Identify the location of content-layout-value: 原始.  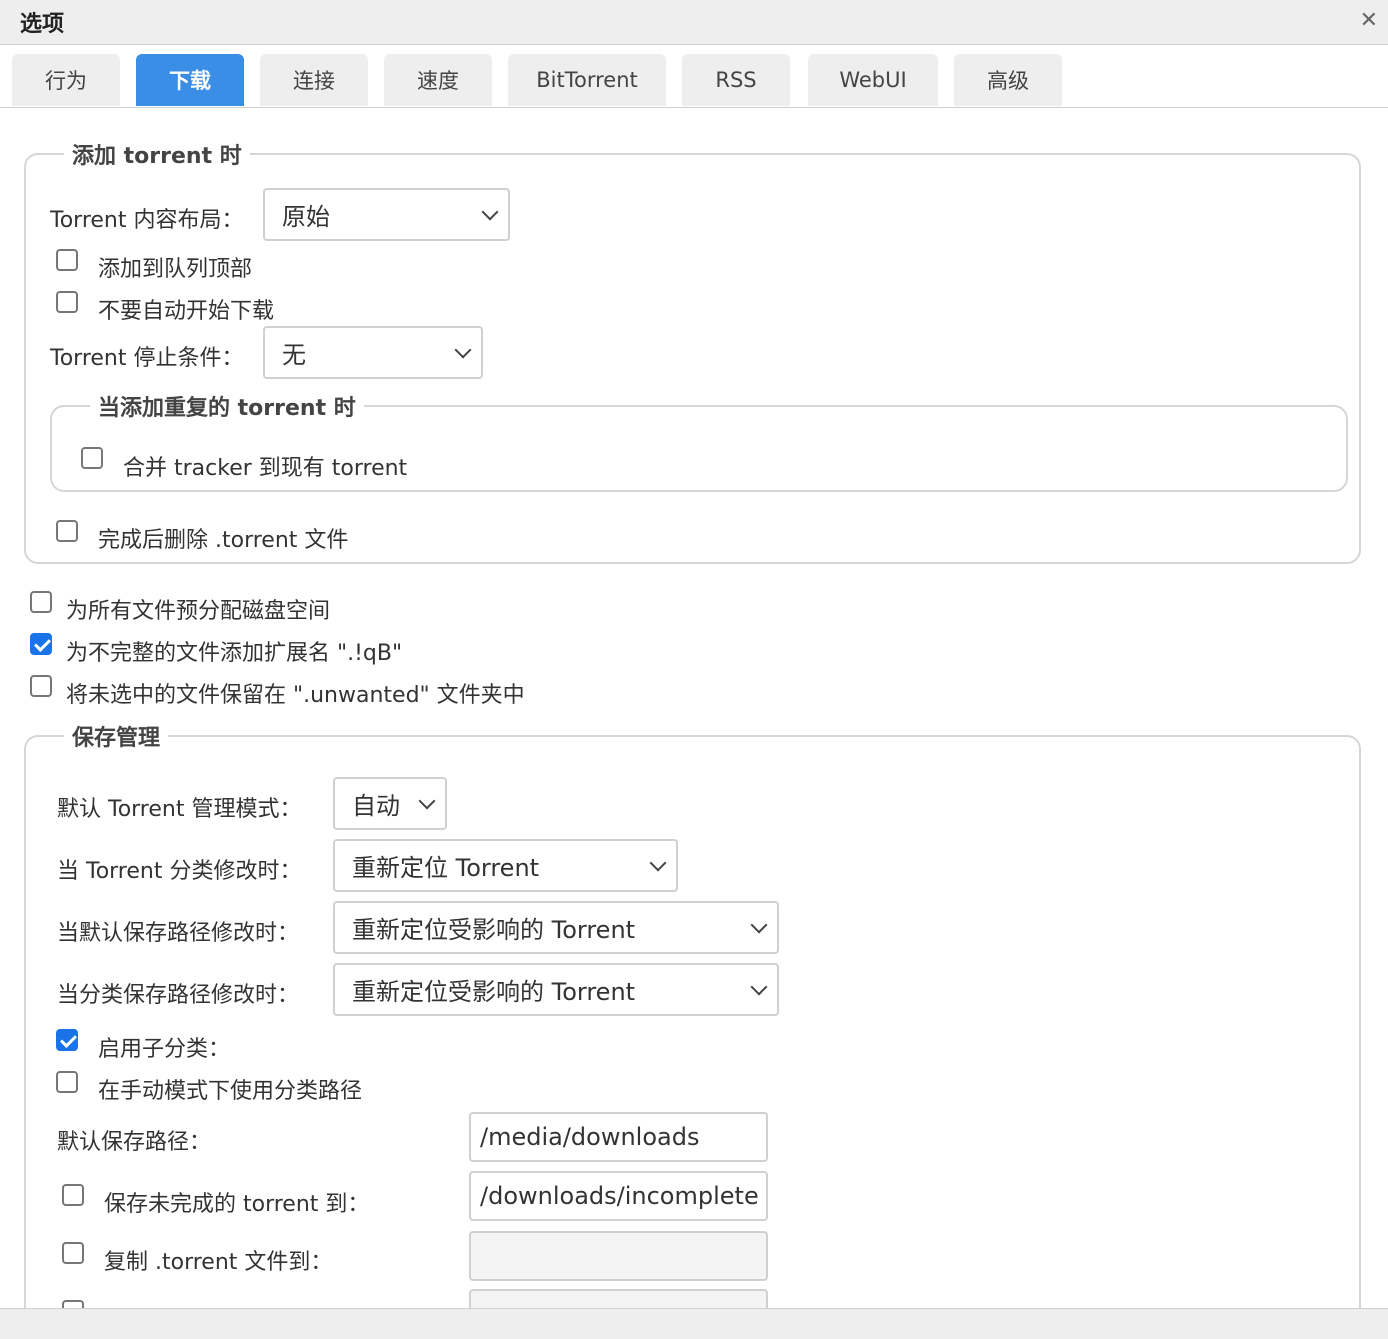
(306, 217).